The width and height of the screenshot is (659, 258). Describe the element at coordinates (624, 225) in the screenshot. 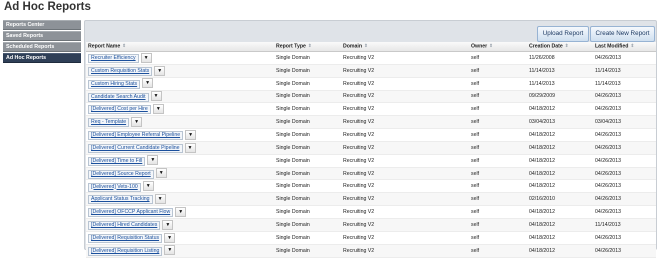

I see `cell-last-modified: 11/14/2013` at that location.